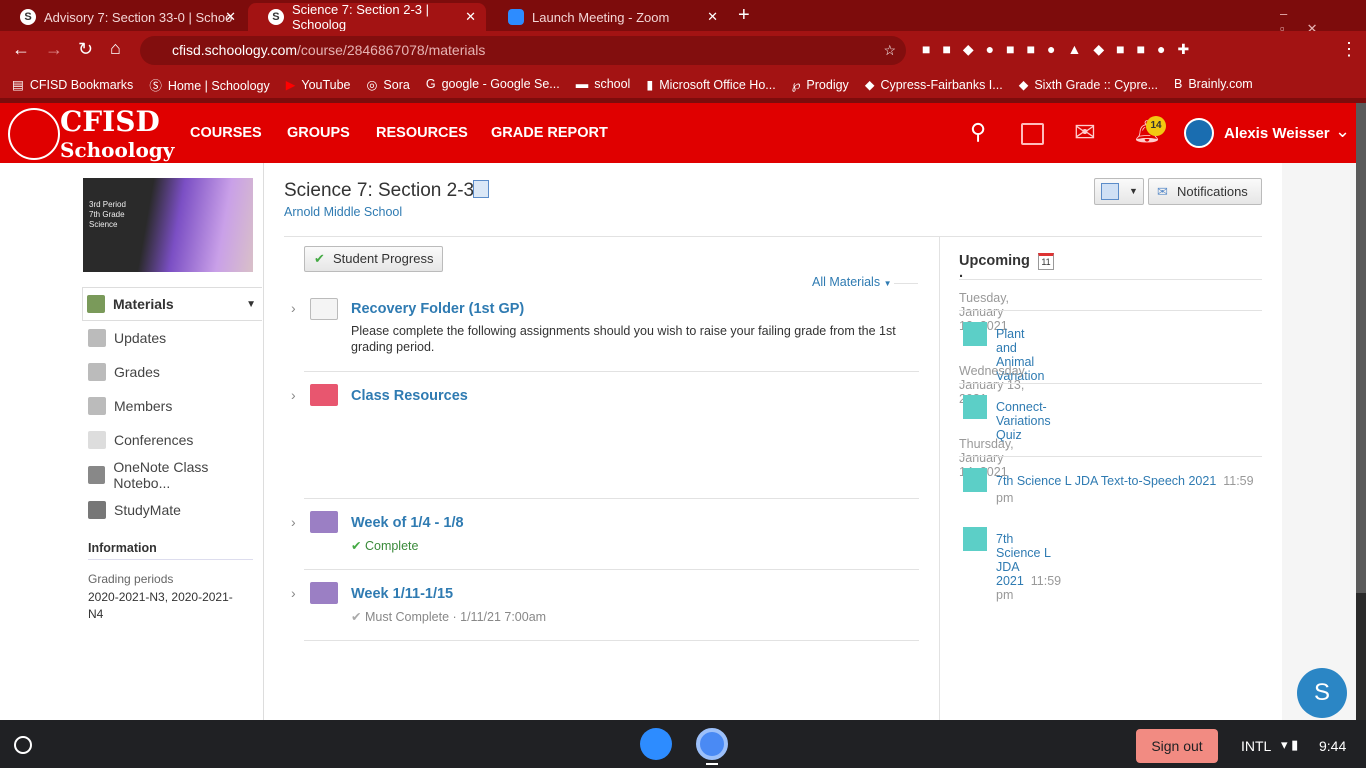  I want to click on page-title: Science 7: Section 2-3, so click(379, 190).